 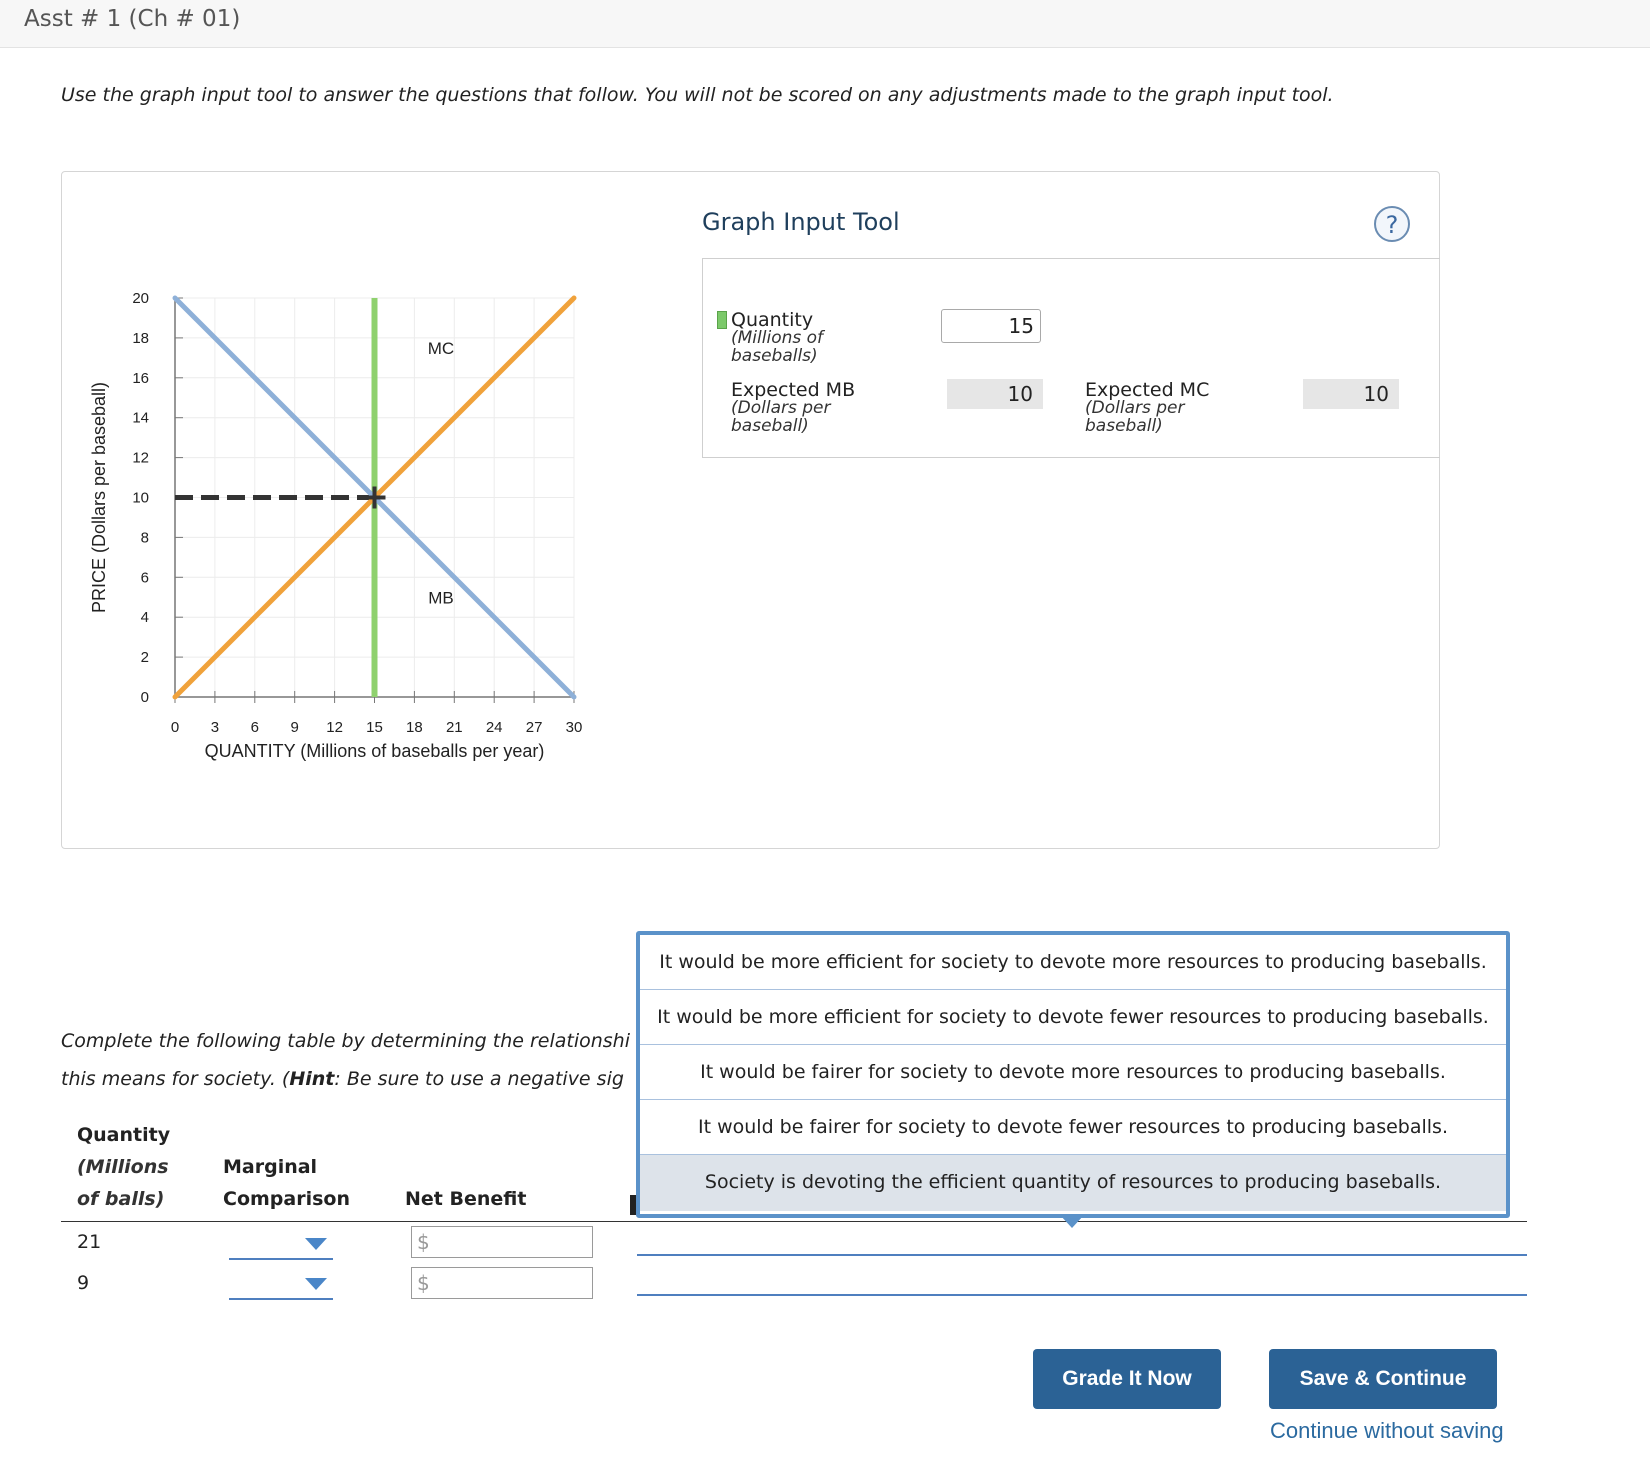 What do you see at coordinates (1387, 1431) in the screenshot?
I see `continue-without-saving-link: Continue without saving` at bounding box center [1387, 1431].